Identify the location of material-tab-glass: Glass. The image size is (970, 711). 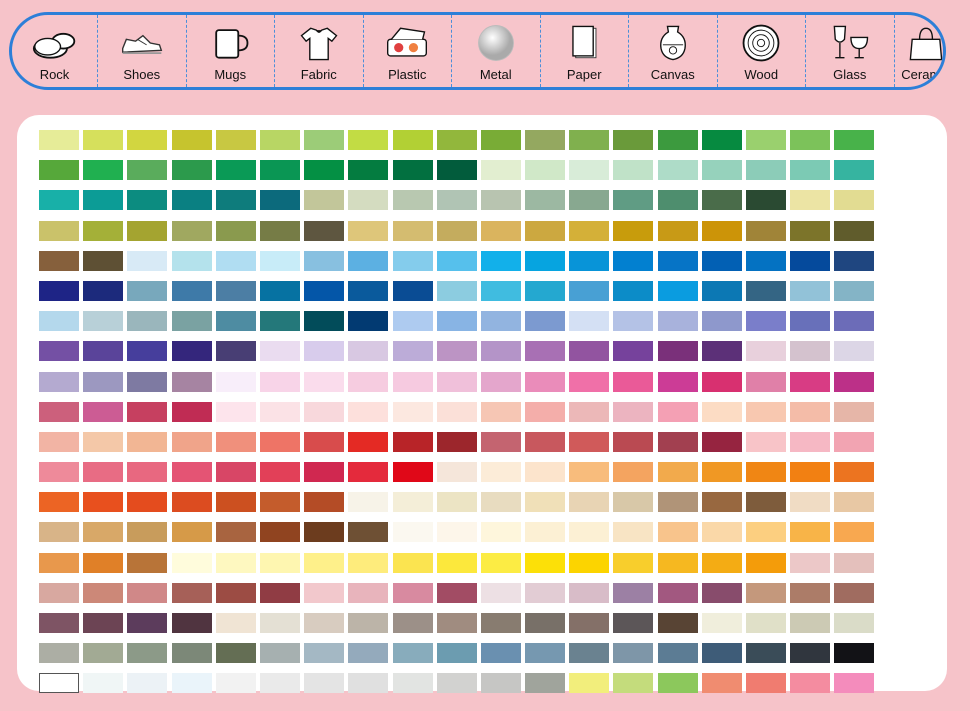
(850, 51).